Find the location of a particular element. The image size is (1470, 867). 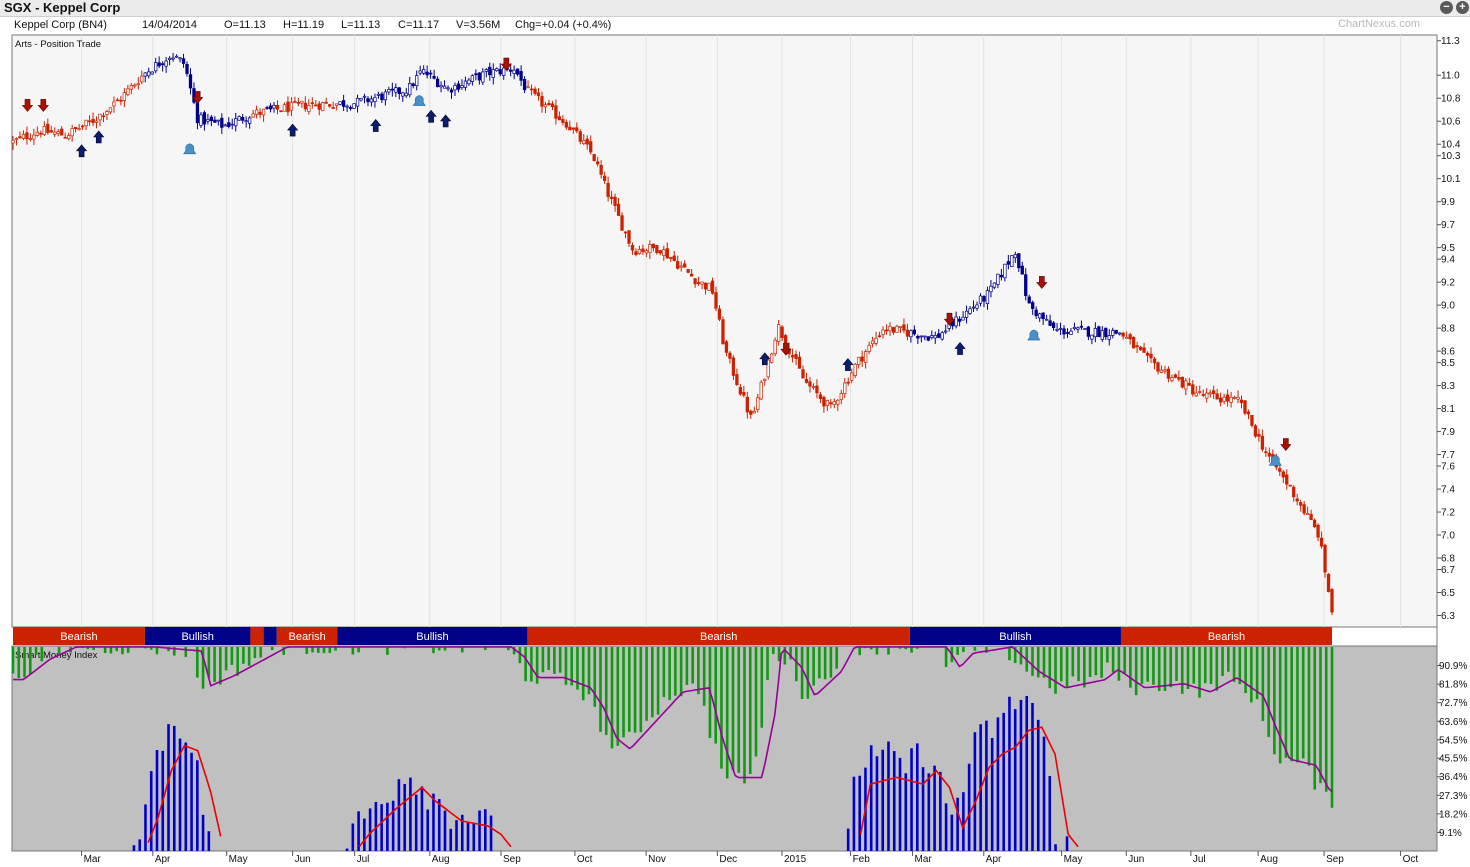

x-tick-label: Oct is located at coordinates (585, 859).